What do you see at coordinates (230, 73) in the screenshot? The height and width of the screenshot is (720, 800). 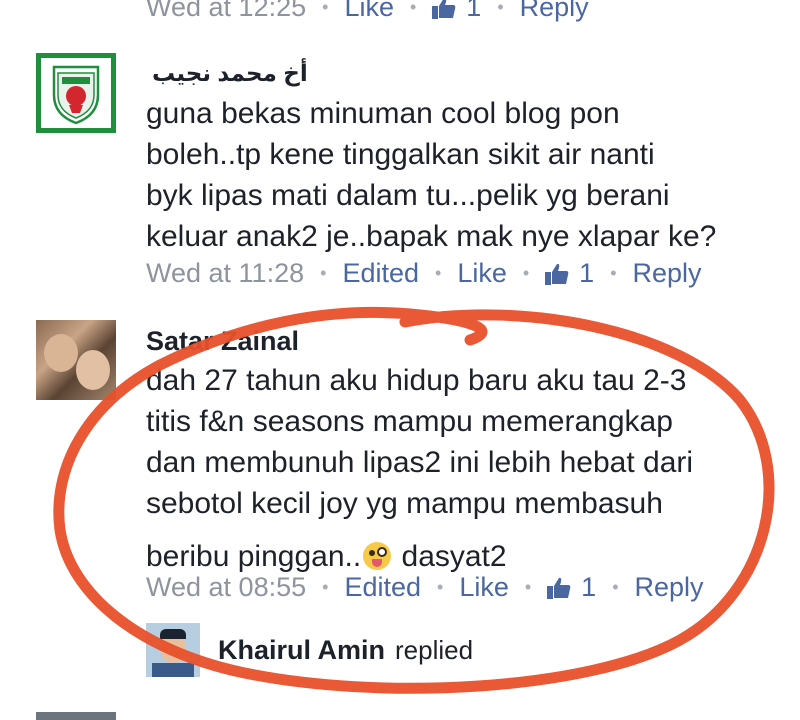 I see `comment-author-name: أخ محمد نجيب` at bounding box center [230, 73].